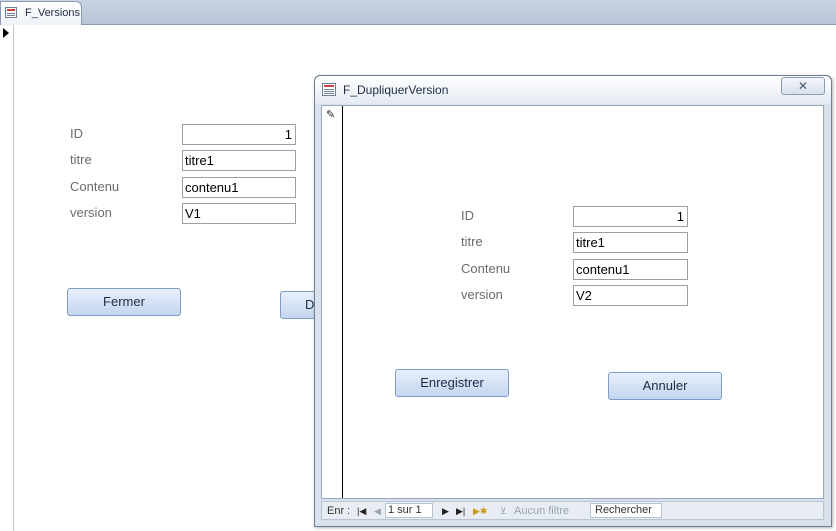 The image size is (836, 531). Describe the element at coordinates (665, 386) in the screenshot. I see `annuler-button: Annuler` at that location.